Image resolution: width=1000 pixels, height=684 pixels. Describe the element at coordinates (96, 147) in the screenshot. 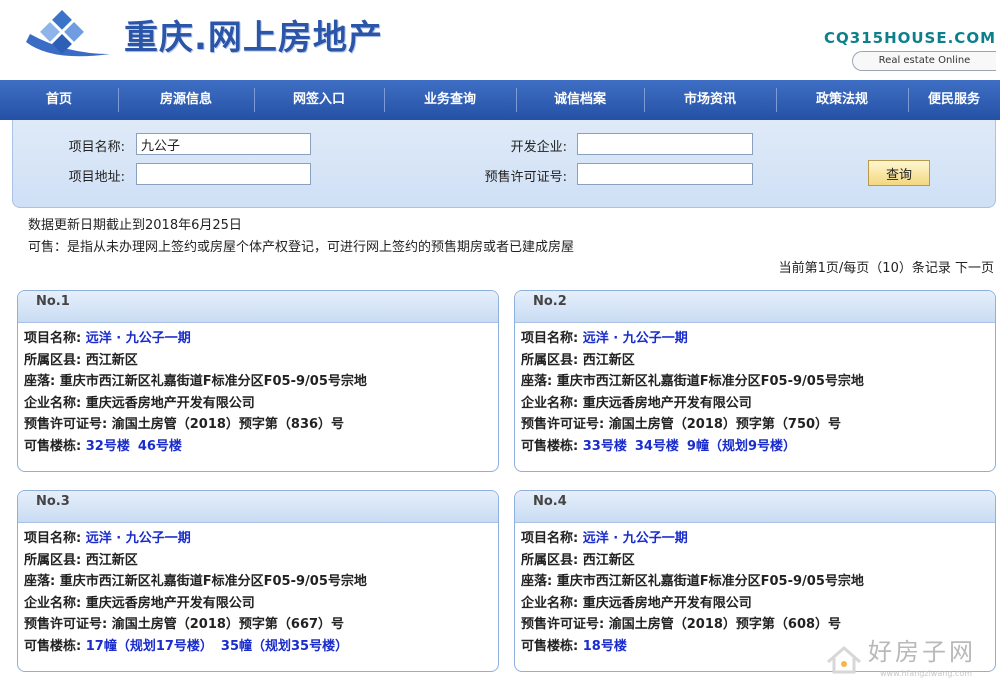

I see `project-name-label: 项目名称:` at that location.